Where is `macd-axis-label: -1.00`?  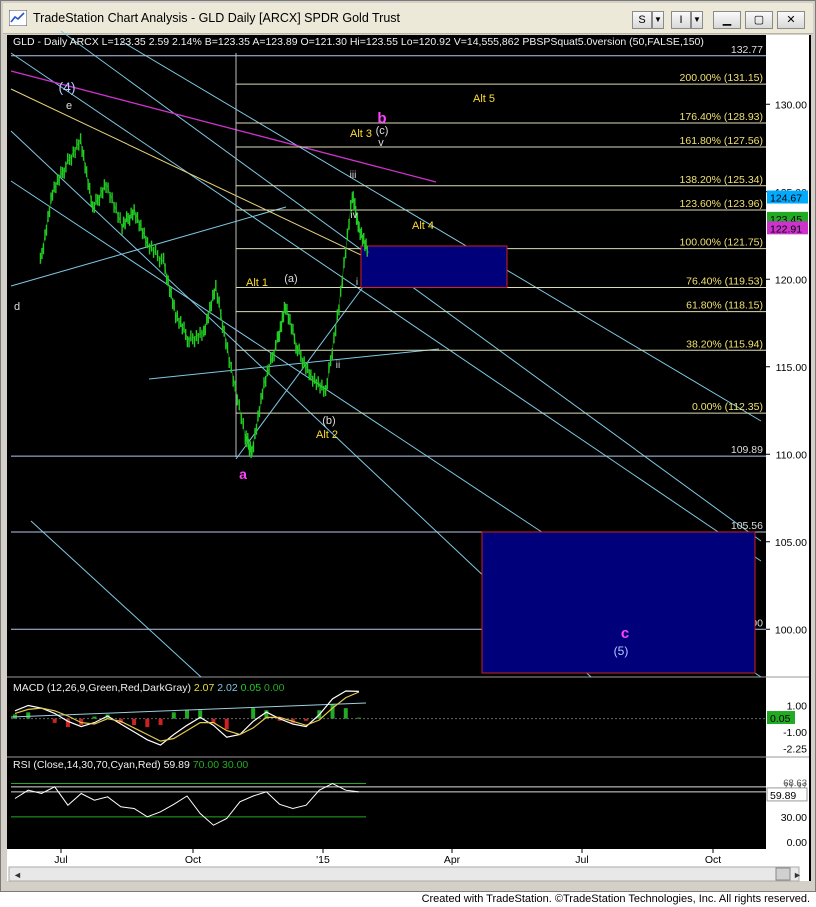
macd-axis-label: -1.00 is located at coordinates (795, 733).